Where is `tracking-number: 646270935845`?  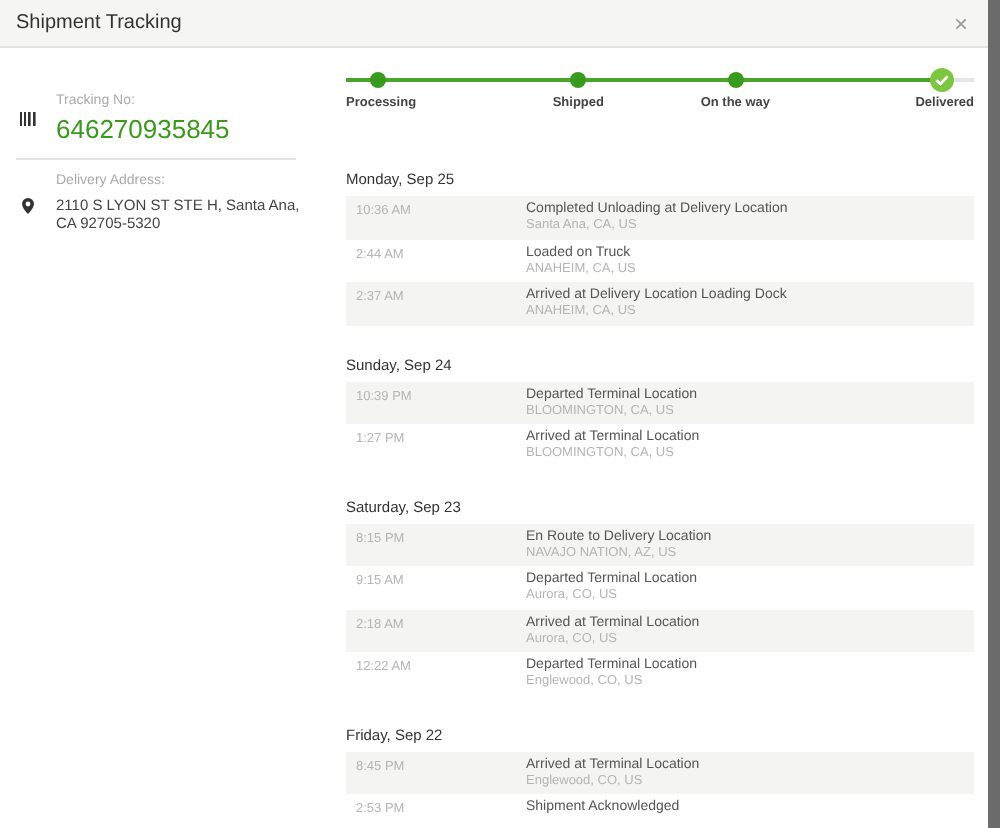 tracking-number: 646270935845 is located at coordinates (143, 129).